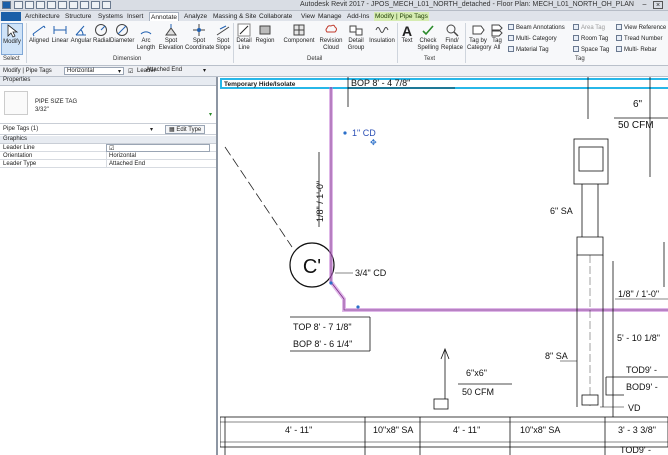 This screenshot has height=455, width=668. What do you see at coordinates (497, 37) in the screenshot?
I see `tag-all-button: Tag All` at bounding box center [497, 37].